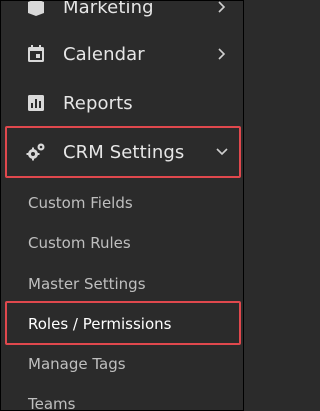 The height and width of the screenshot is (411, 320). I want to click on sidebar-item-crm-settings: CRM Settings, so click(122, 152).